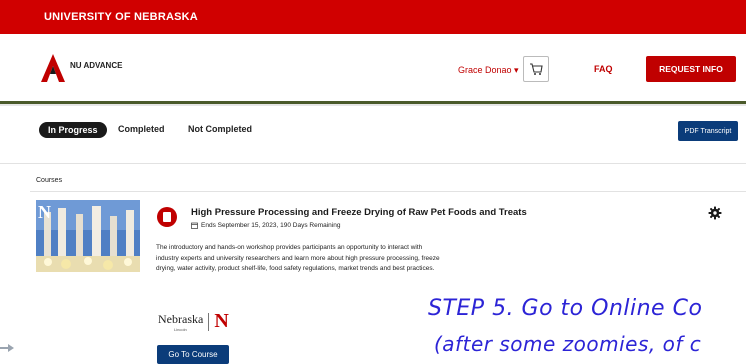  I want to click on annotation-note-text: (after some zoomies, of c, so click(568, 344).